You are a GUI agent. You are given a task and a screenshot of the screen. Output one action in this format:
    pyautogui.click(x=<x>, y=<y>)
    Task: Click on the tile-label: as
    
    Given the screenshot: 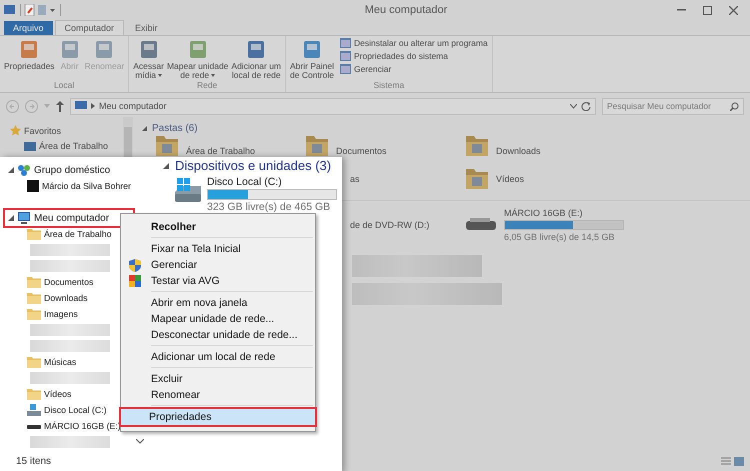 What is the action you would take?
    pyautogui.click(x=355, y=179)
    